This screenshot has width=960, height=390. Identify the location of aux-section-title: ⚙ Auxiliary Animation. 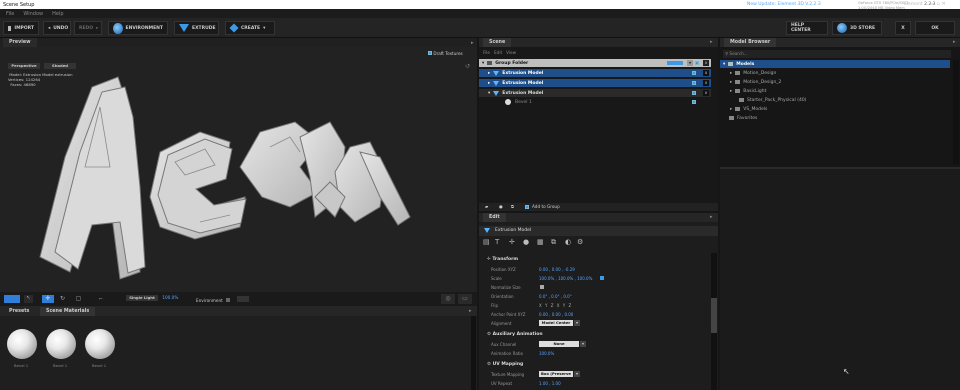
(515, 334).